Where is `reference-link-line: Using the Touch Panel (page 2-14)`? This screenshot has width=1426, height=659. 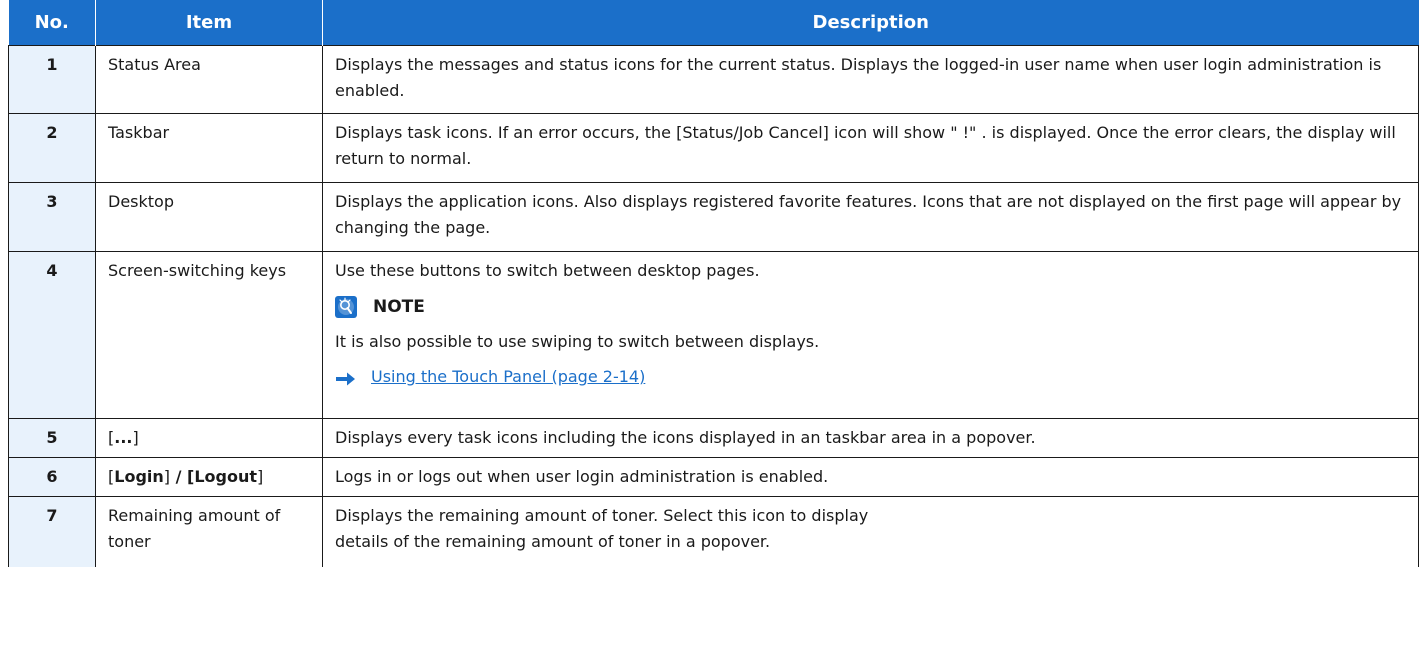 reference-link-line: Using the Touch Panel (page 2-14) is located at coordinates (870, 377).